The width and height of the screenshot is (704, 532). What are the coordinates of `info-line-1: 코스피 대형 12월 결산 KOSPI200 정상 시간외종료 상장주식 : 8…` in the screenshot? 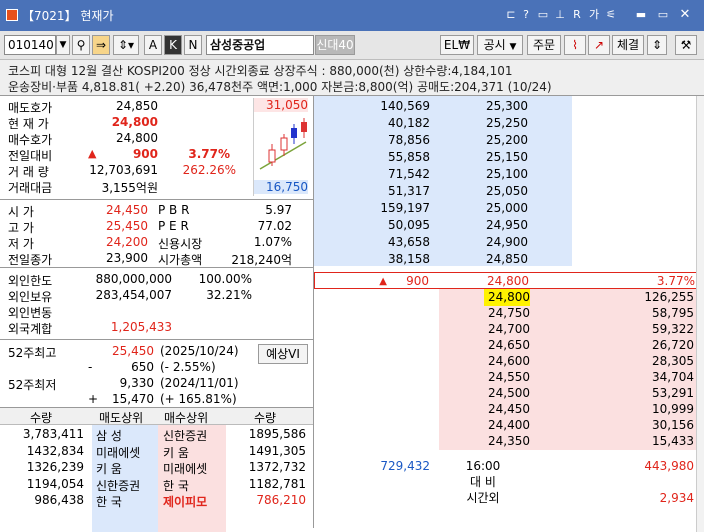 It's located at (260, 71).